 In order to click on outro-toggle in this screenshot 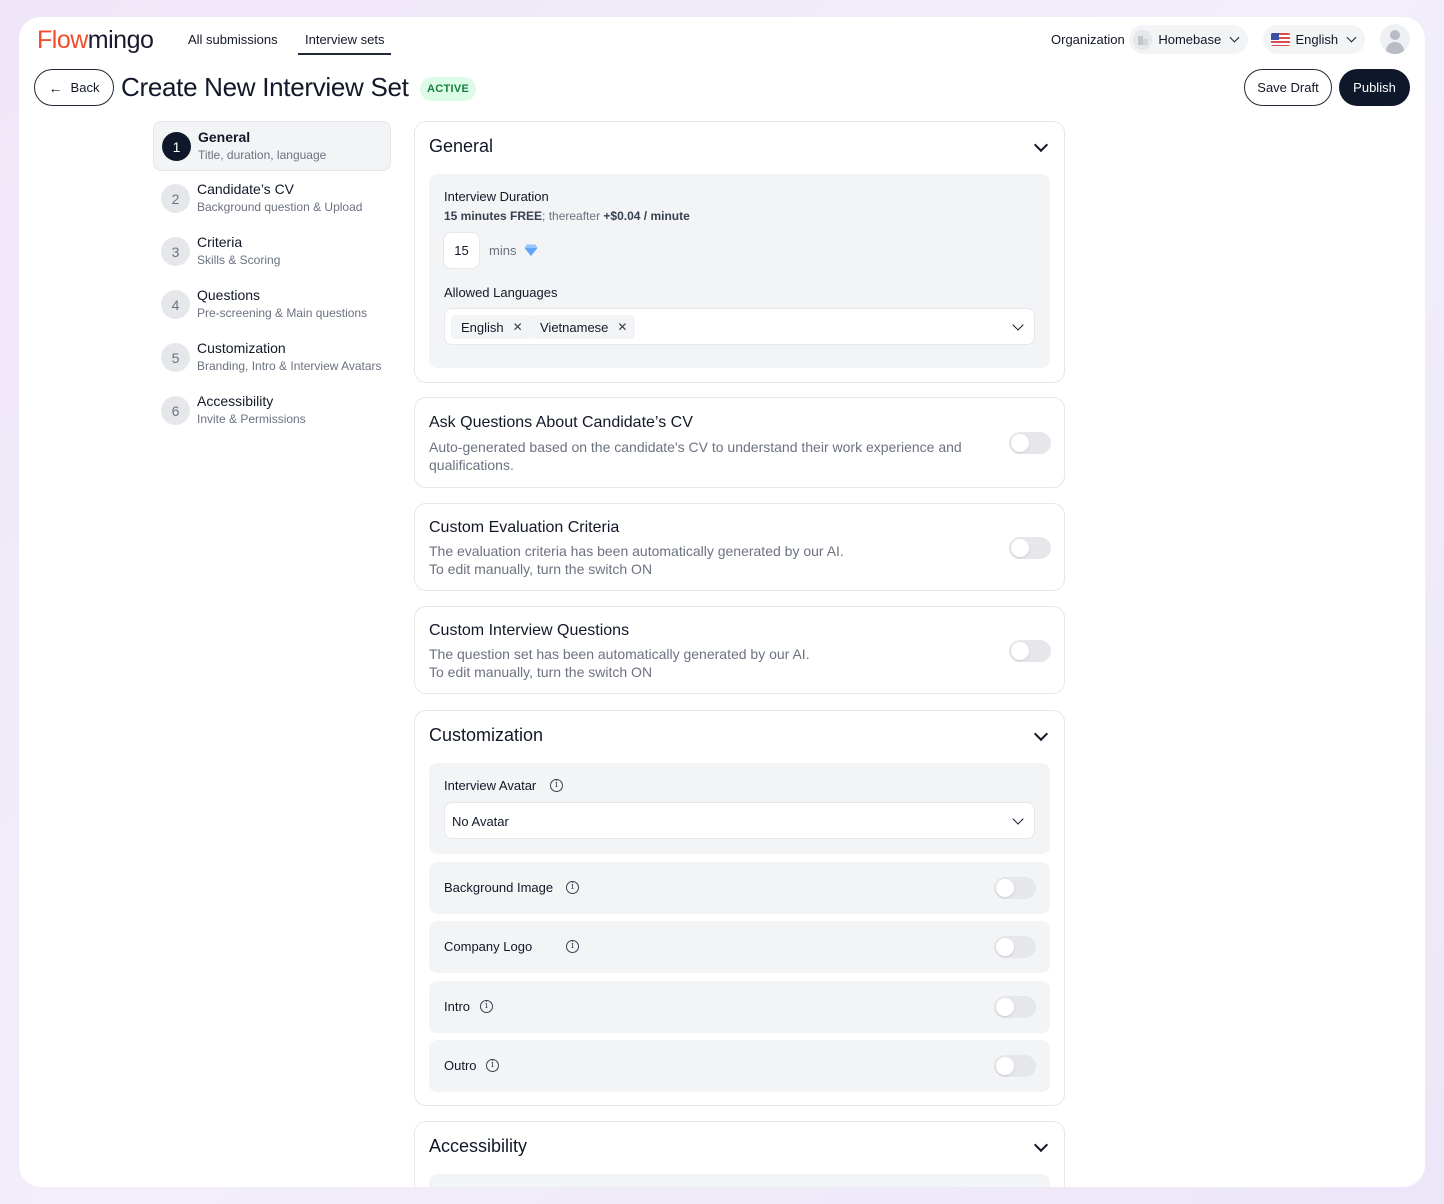, I will do `click(1015, 1066)`.